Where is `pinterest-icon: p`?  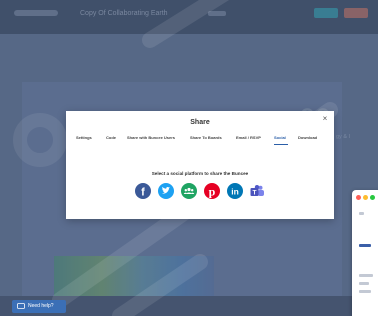
pinterest-icon: p is located at coordinates (212, 191).